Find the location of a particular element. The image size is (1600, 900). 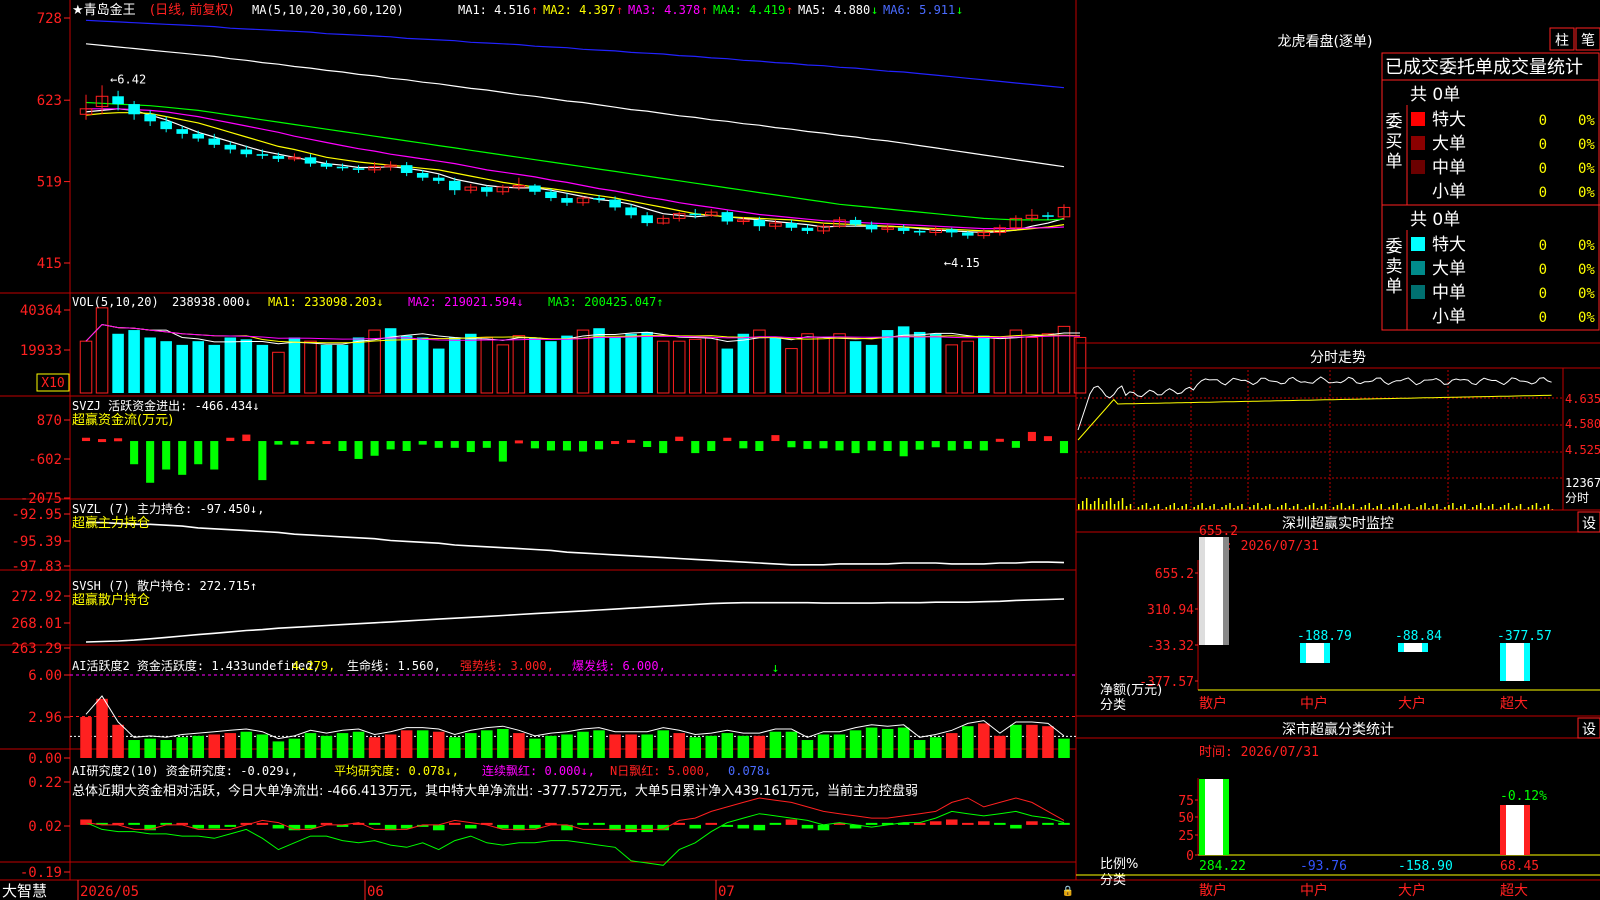

sell_group-row-count: 0 is located at coordinates (1543, 294).